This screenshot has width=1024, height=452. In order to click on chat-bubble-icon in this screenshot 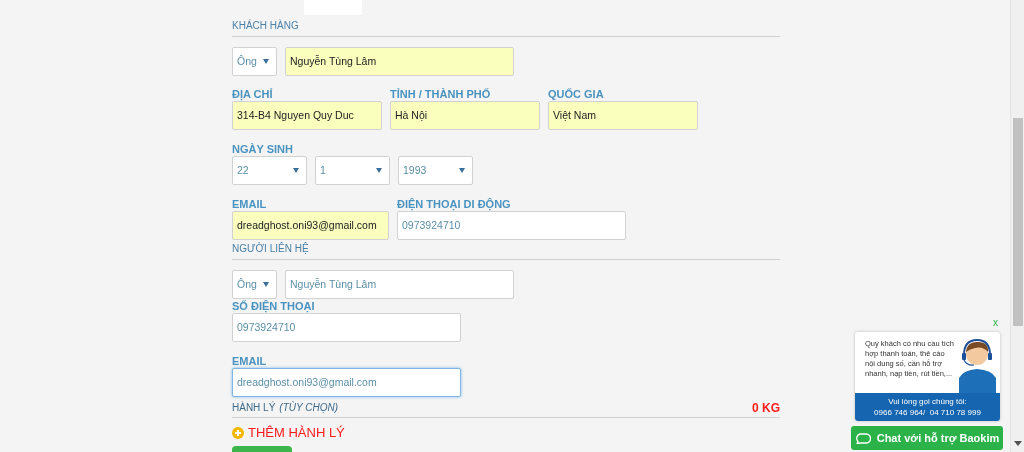, I will do `click(862, 438)`.